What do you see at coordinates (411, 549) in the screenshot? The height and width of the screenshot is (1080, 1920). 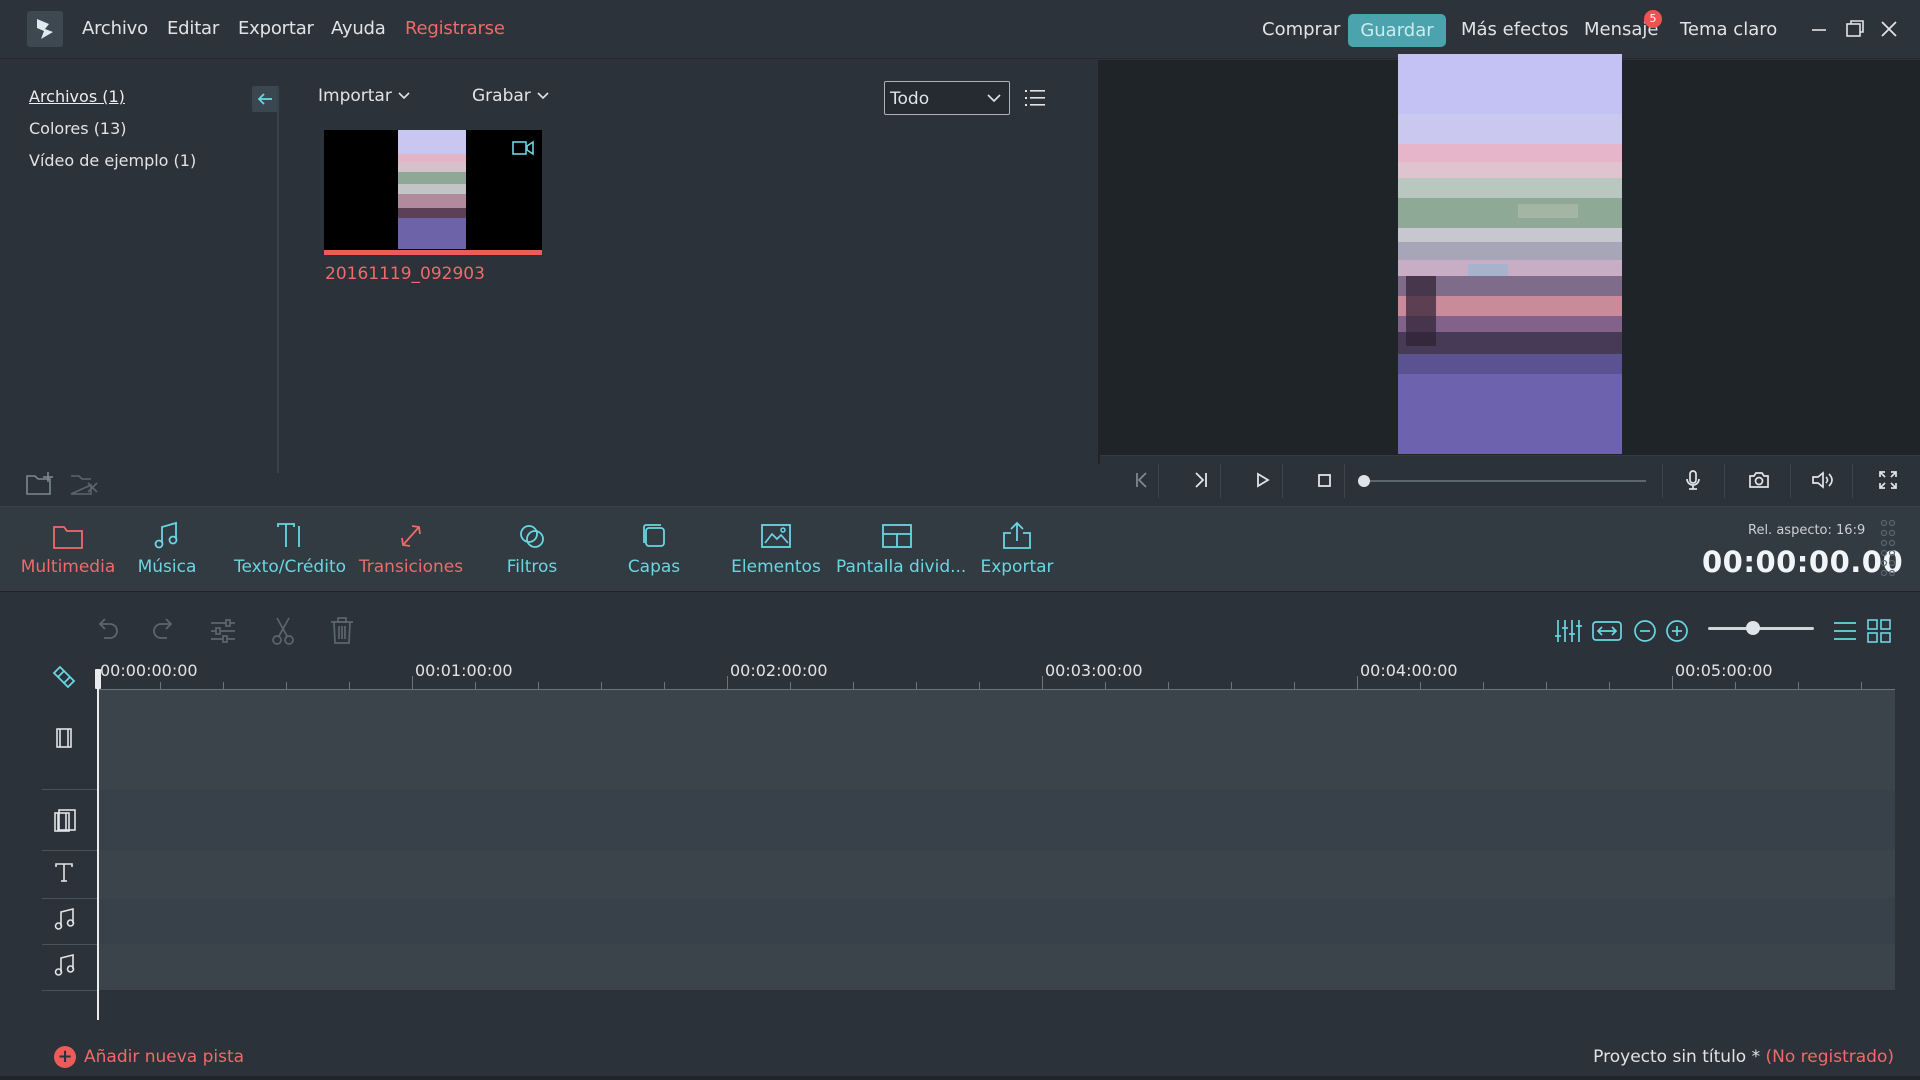 I see `tab-transiciones: Transiciones` at bounding box center [411, 549].